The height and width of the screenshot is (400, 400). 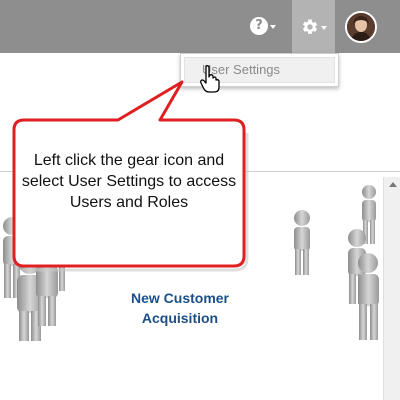 I want to click on vertical-scrollbar, so click(x=391, y=288).